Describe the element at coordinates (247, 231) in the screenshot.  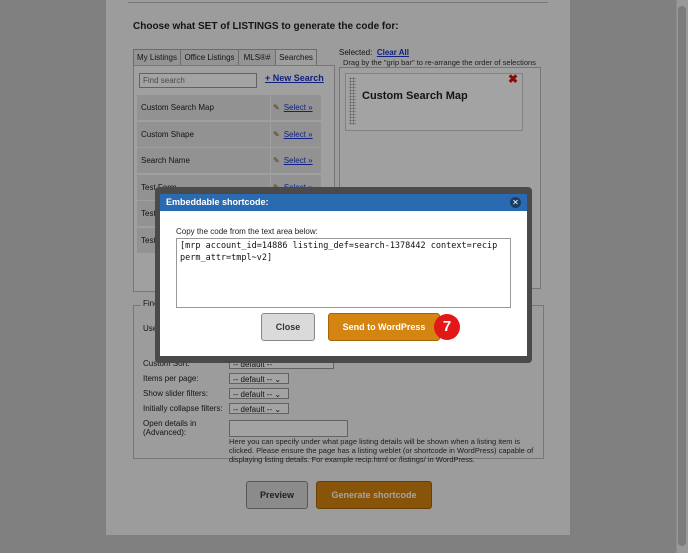
I see `dialog-instruction: Copy the code from the text area below:` at that location.